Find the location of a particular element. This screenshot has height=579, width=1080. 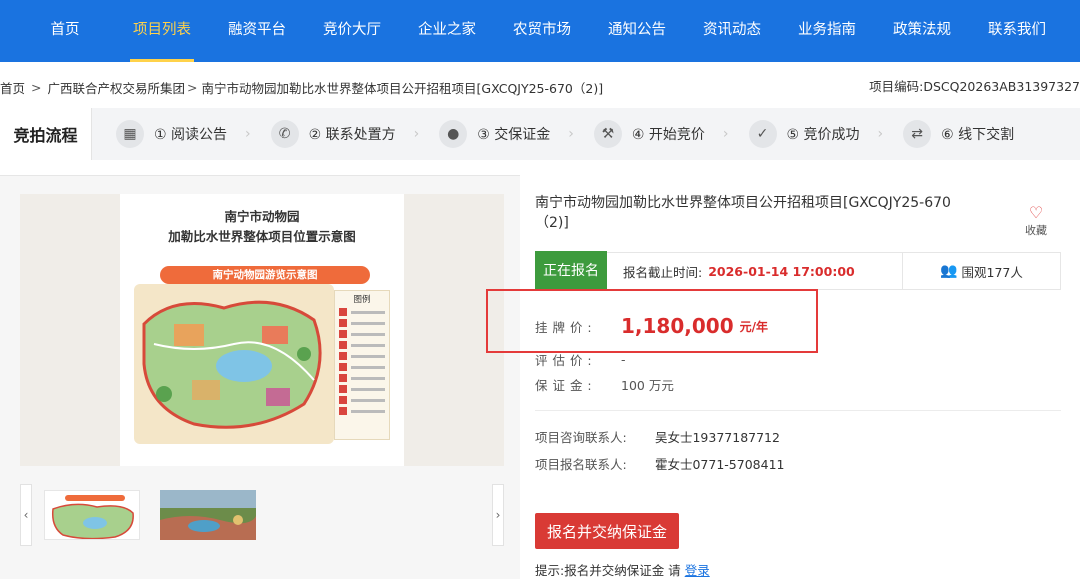

map-title-line2: 加勒比水世界整体项目位置示意图 is located at coordinates (262, 236).